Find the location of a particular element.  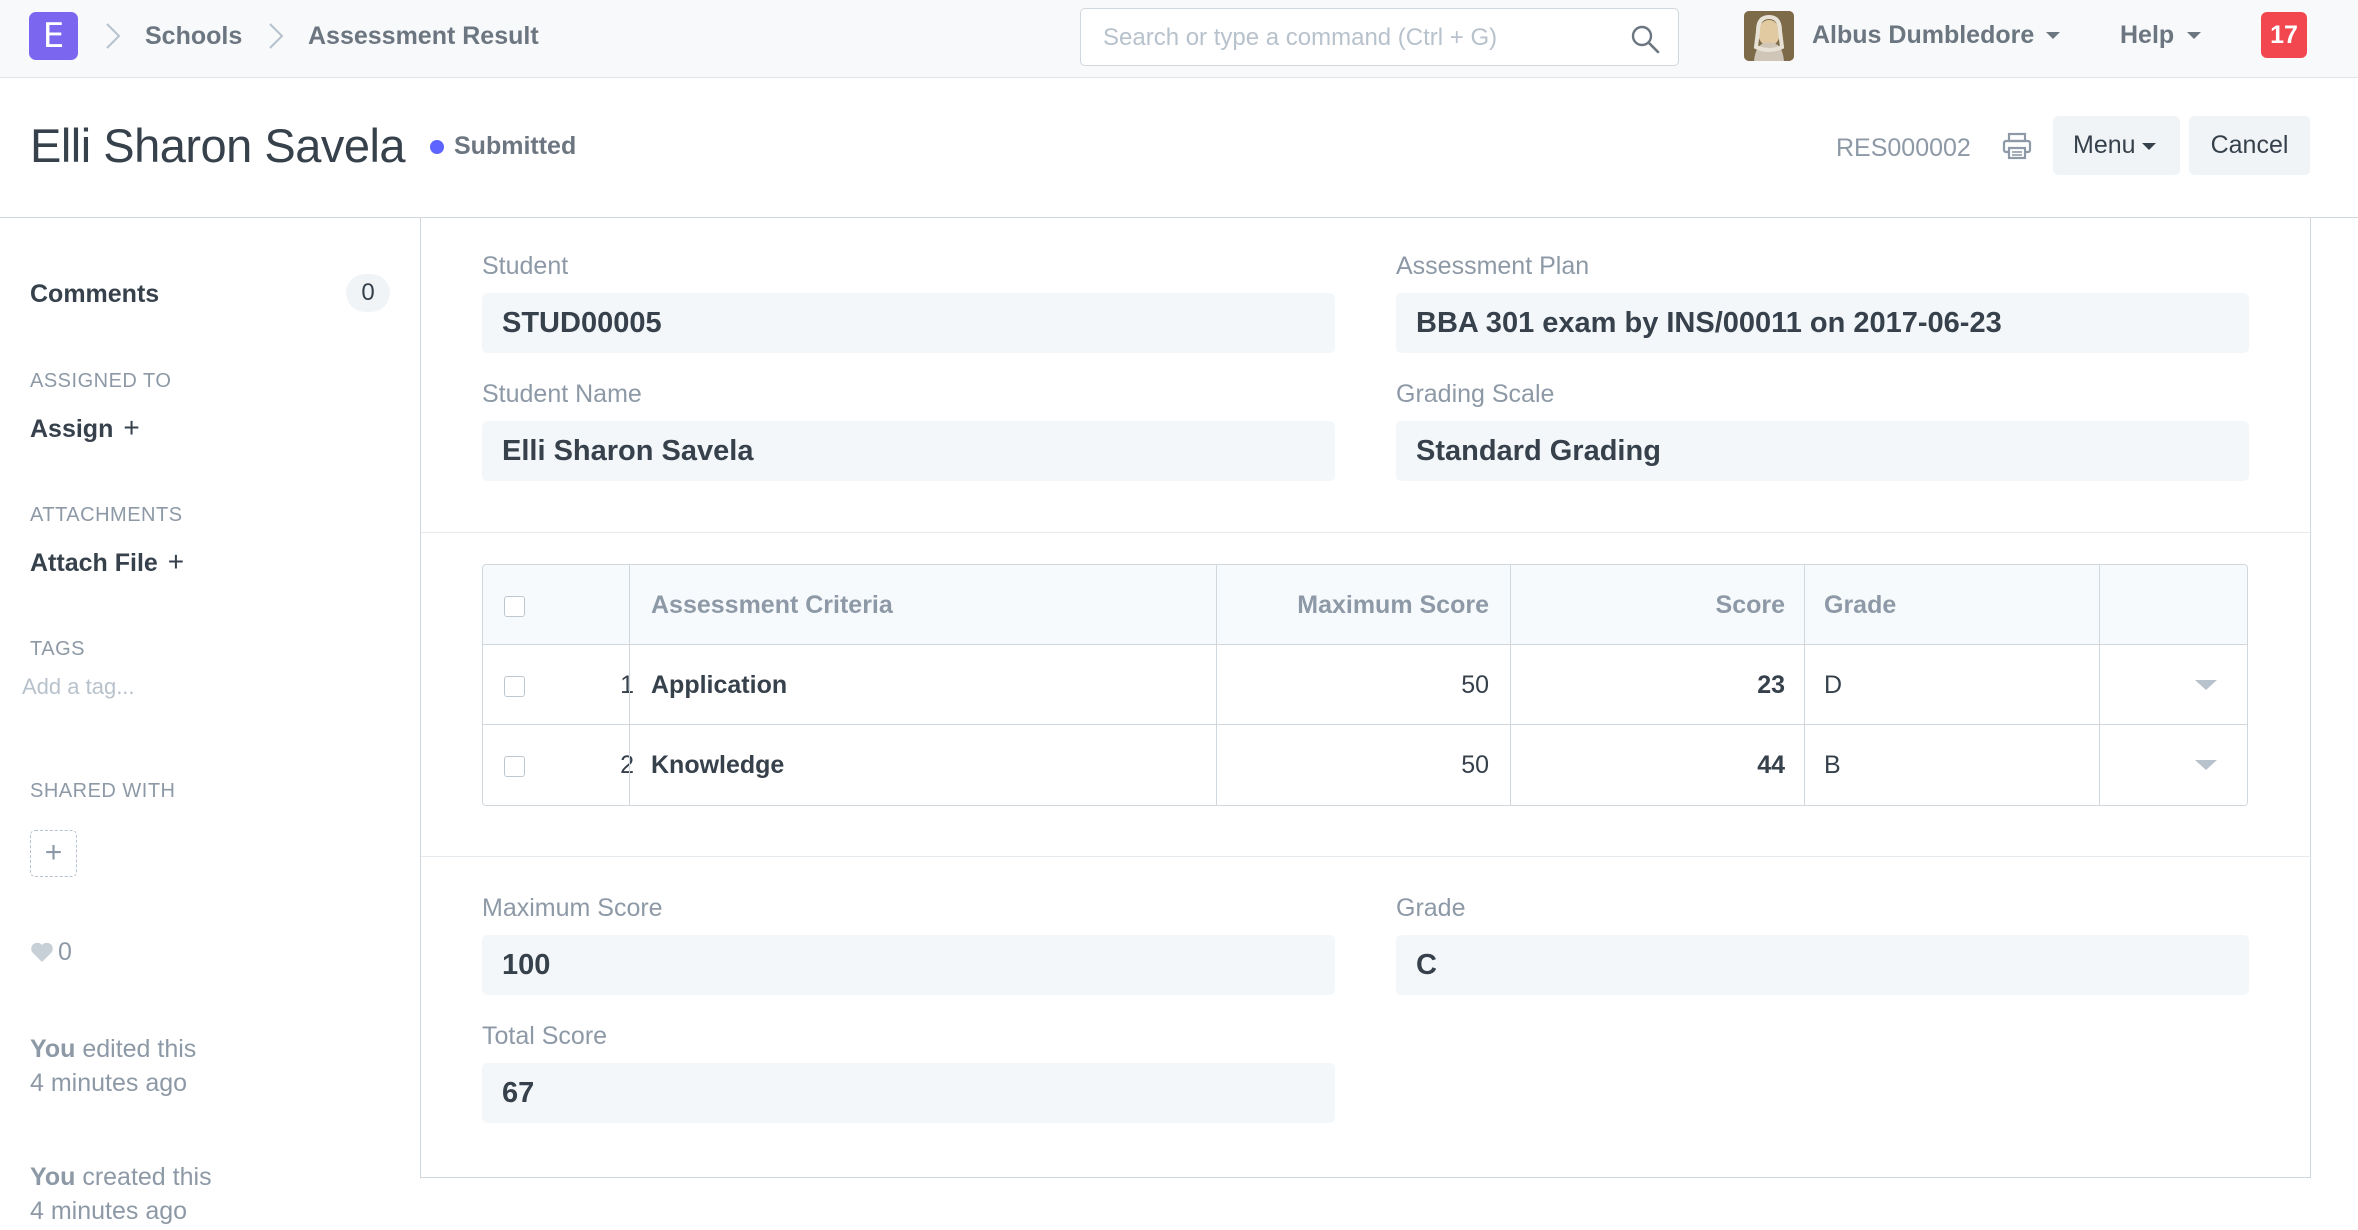

maximum-score-label: Maximum Score is located at coordinates (572, 908).